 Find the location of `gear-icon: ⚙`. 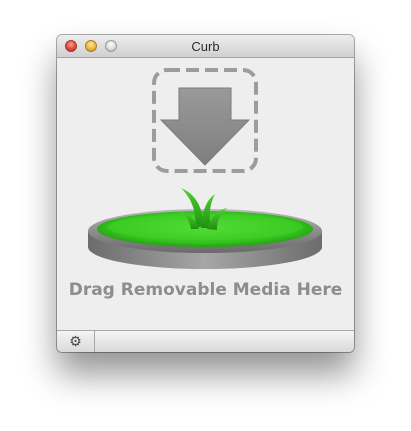

gear-icon: ⚙ is located at coordinates (75, 341).